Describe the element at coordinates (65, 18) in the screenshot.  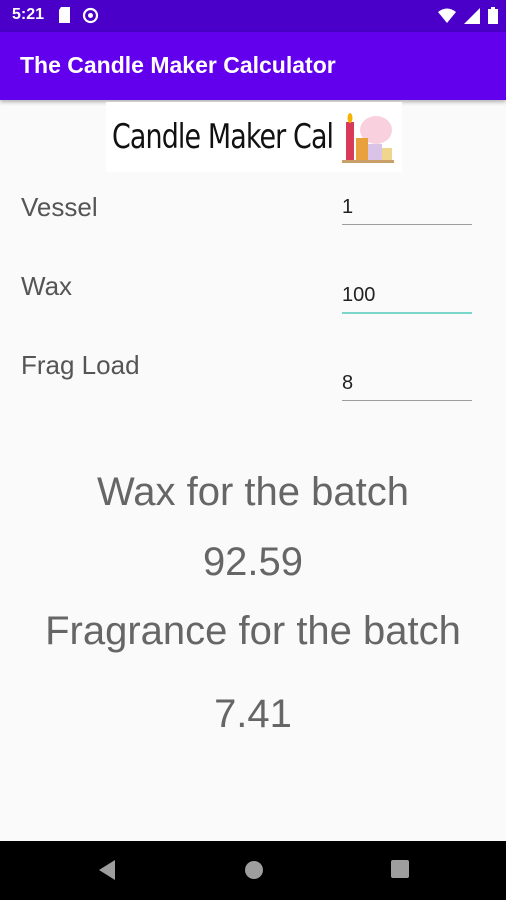
I see `sd-card-icon` at that location.